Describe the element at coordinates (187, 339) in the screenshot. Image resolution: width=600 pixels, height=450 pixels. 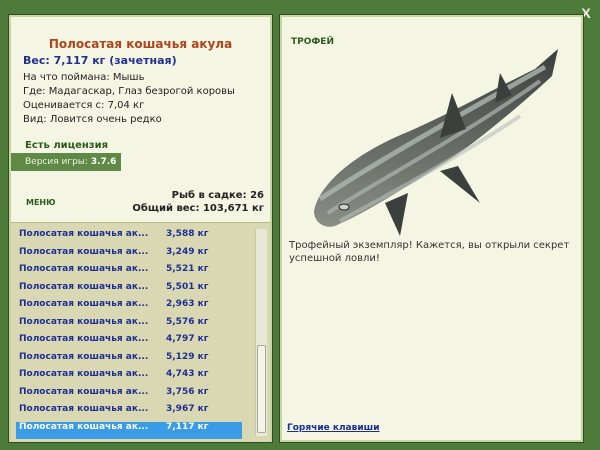
I see `catch-row-weight: 4,797 кг` at that location.